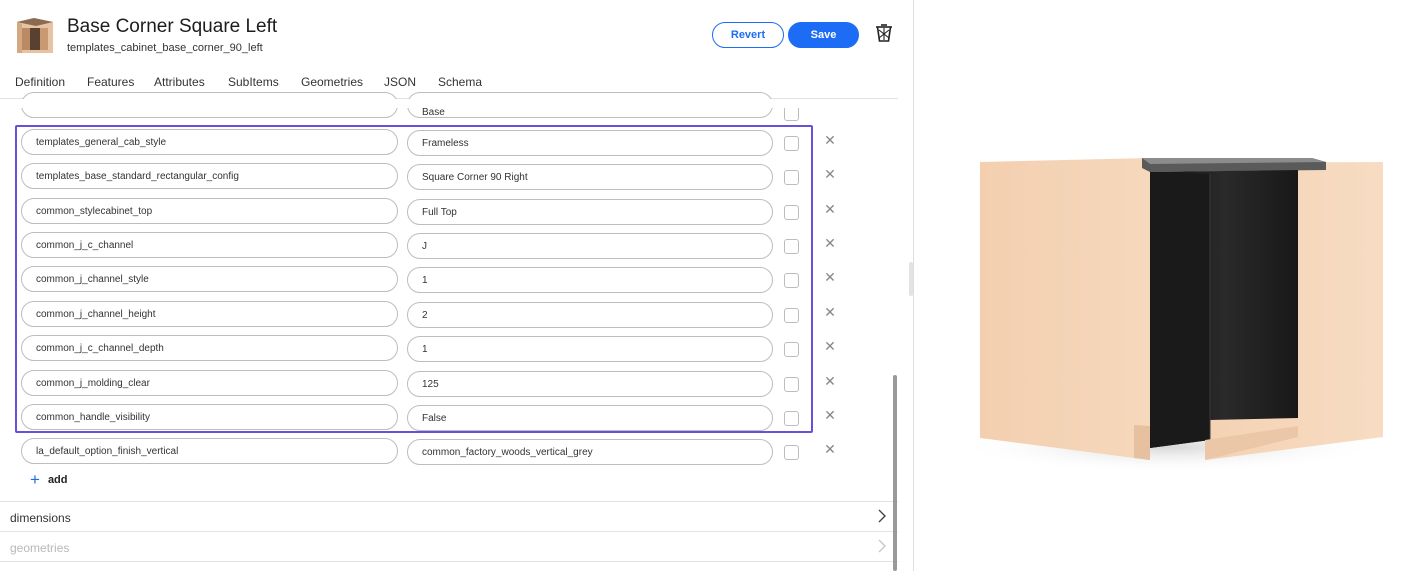 This screenshot has width=1421, height=571. What do you see at coordinates (590, 315) in the screenshot?
I see `schema-value-input: 2` at bounding box center [590, 315].